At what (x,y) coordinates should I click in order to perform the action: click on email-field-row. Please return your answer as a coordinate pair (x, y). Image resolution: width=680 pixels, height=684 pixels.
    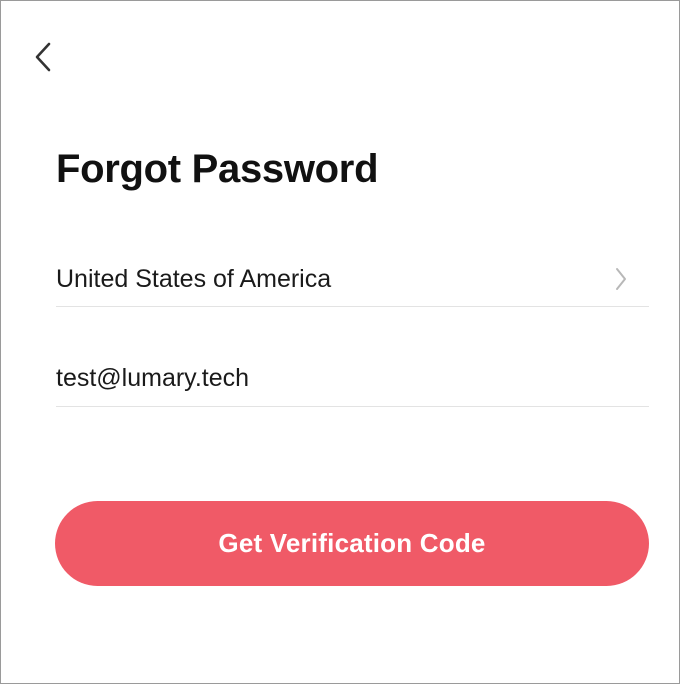
    Looking at the image, I should click on (352, 379).